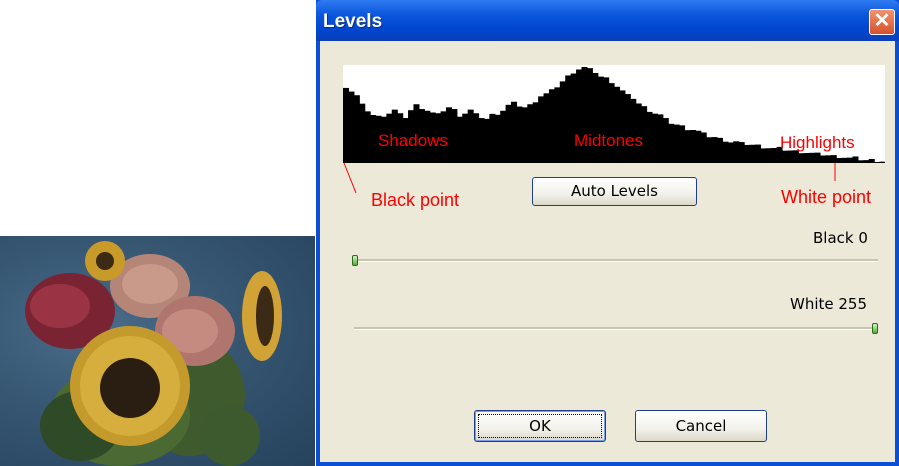  What do you see at coordinates (840, 238) in the screenshot?
I see `black-slider-label: Black 0` at bounding box center [840, 238].